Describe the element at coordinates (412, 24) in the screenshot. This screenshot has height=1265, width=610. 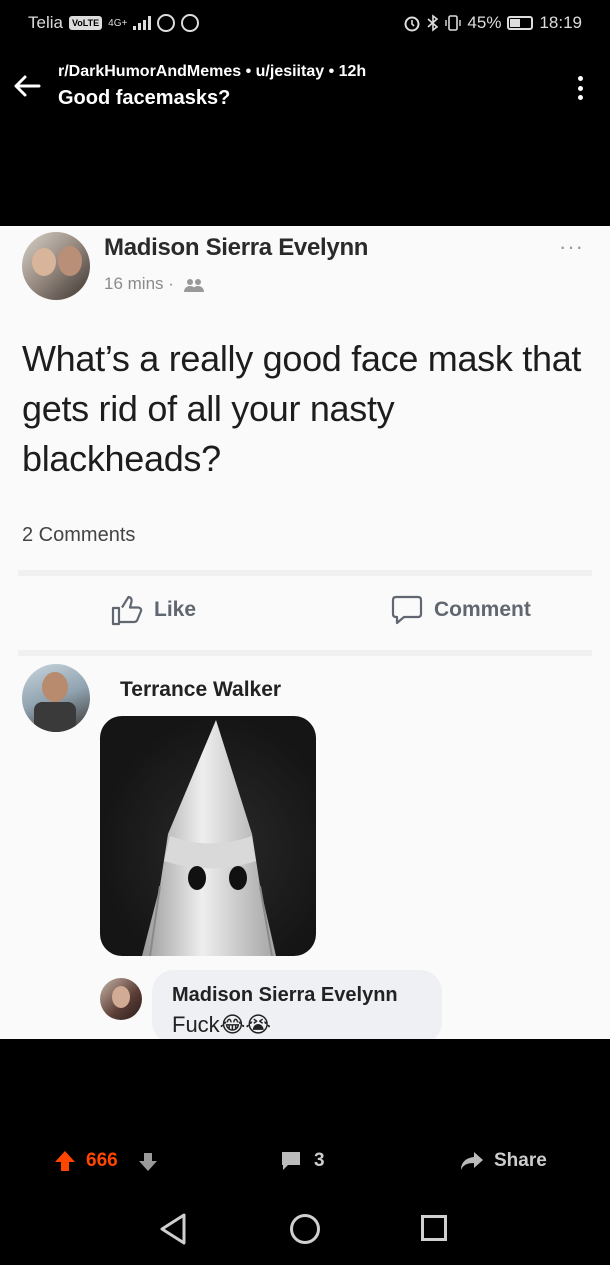
I see `alarm-icon` at that location.